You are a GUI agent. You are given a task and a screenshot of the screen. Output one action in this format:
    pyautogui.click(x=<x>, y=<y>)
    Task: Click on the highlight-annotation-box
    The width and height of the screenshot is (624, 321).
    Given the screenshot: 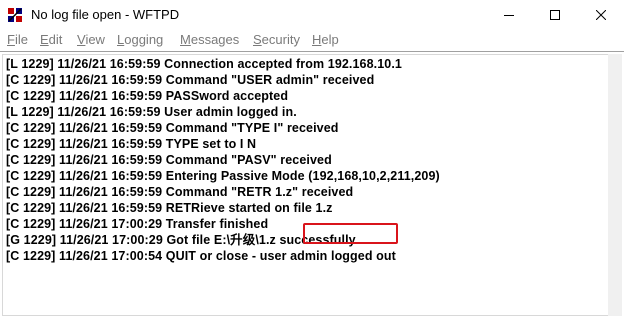 What is the action you would take?
    pyautogui.click(x=350, y=233)
    